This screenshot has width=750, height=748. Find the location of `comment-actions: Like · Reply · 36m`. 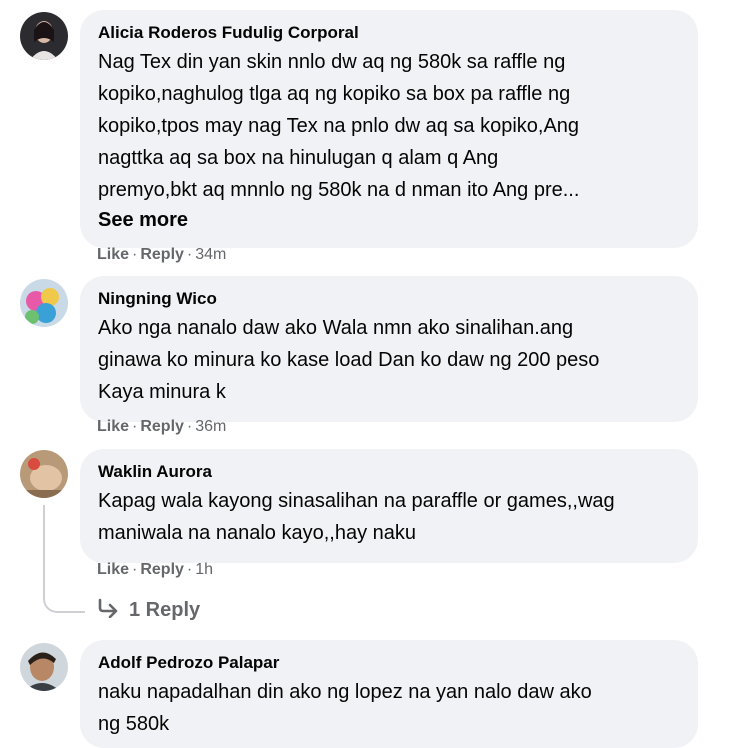

comment-actions: Like · Reply · 36m is located at coordinates (161, 427).